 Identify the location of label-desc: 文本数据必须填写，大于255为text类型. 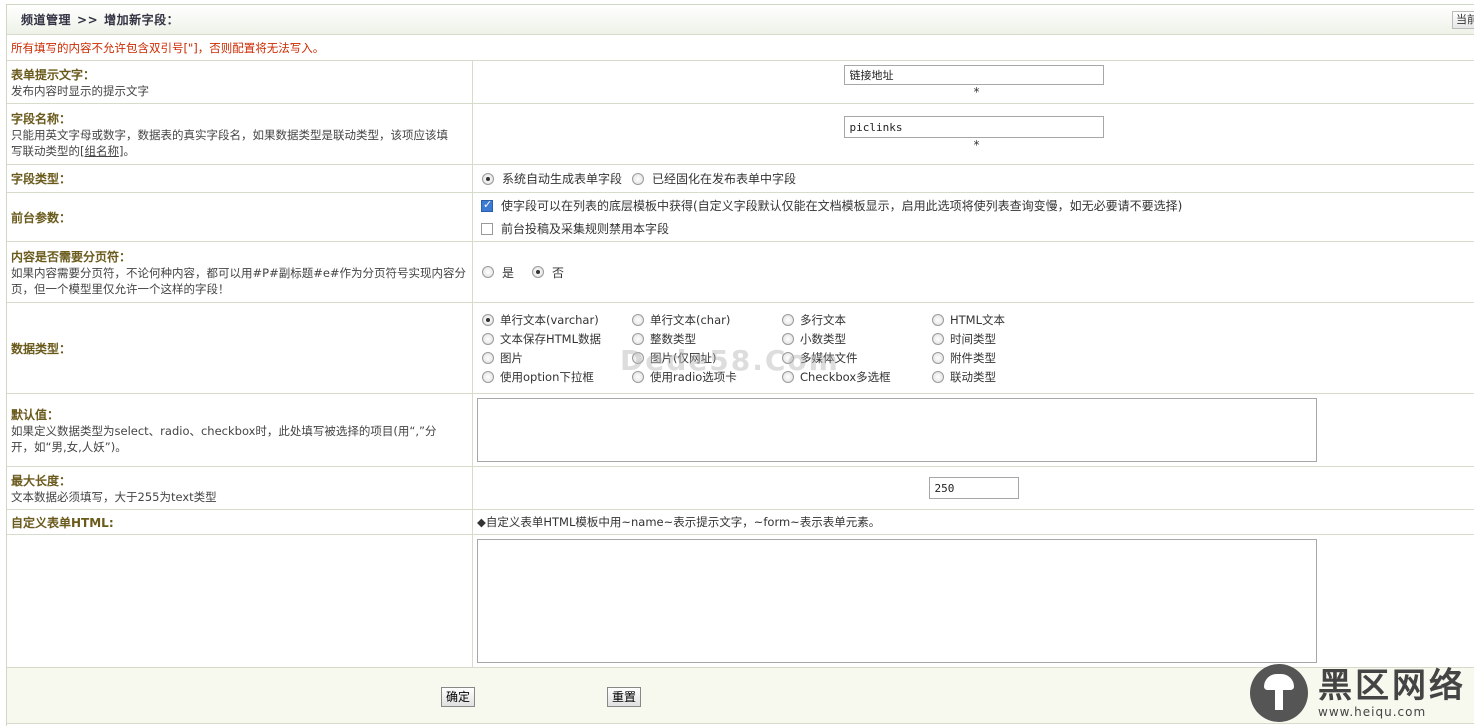
(114, 496).